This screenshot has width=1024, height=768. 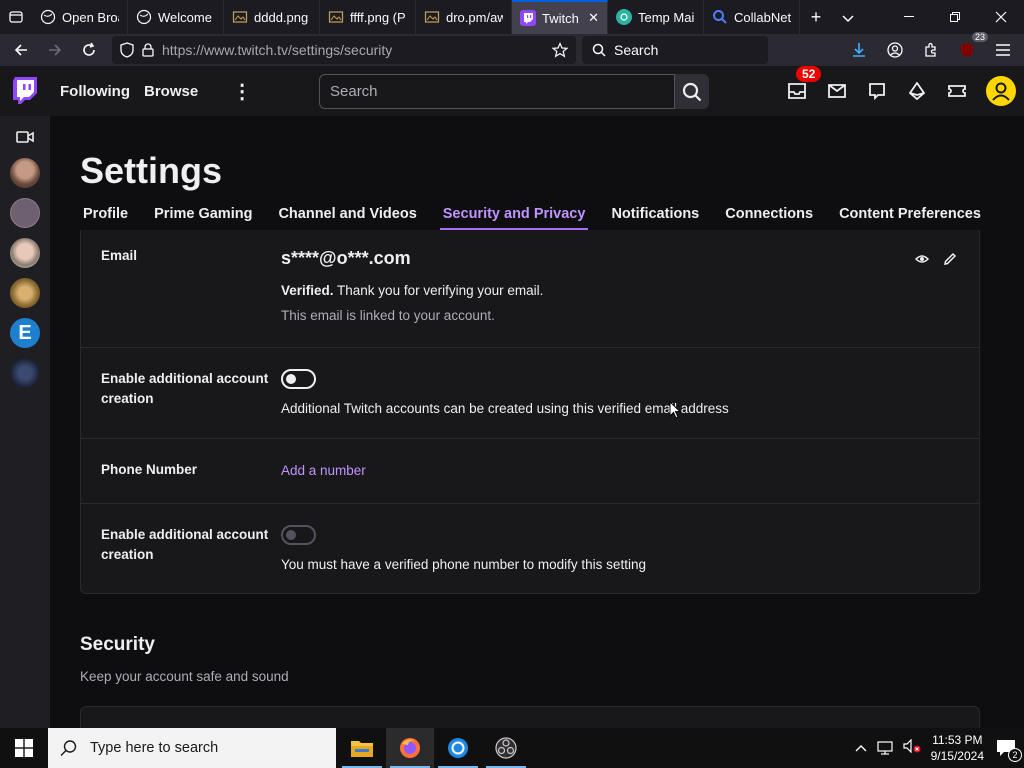 What do you see at coordinates (804, 84) in the screenshot?
I see `notifications-button: 52` at bounding box center [804, 84].